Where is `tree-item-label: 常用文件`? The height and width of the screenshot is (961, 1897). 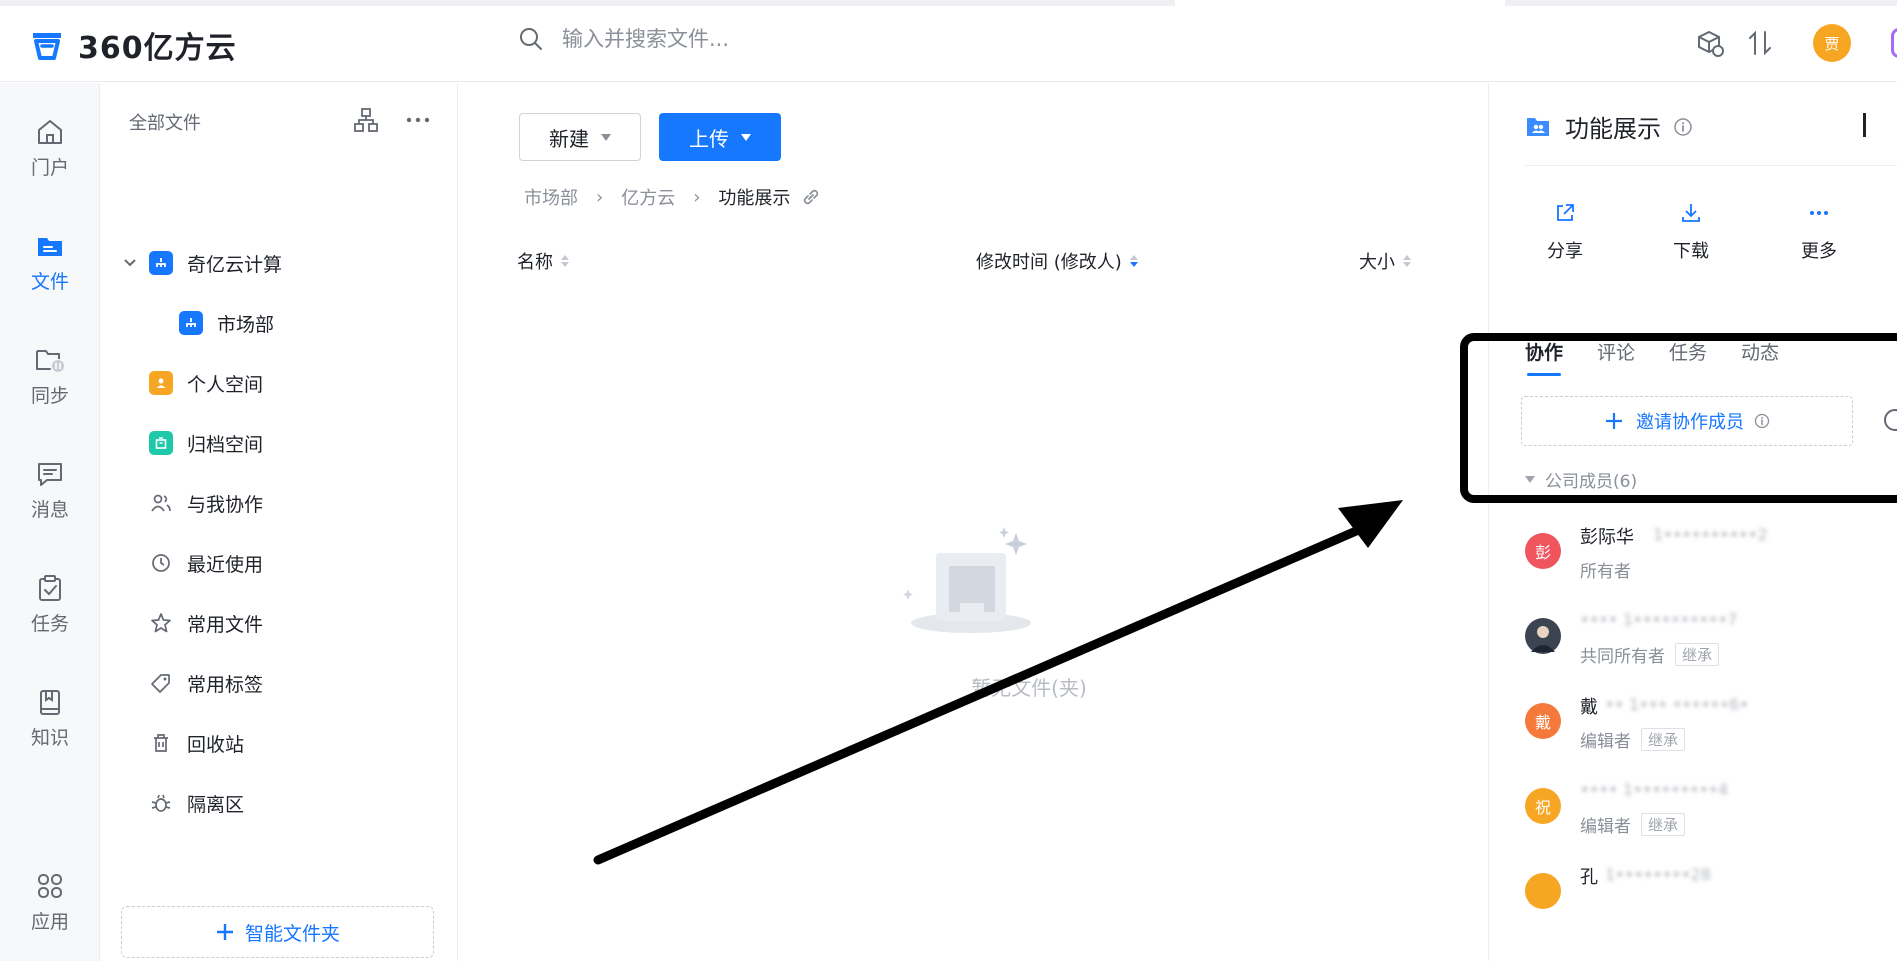
tree-item-label: 常用文件 is located at coordinates (225, 624).